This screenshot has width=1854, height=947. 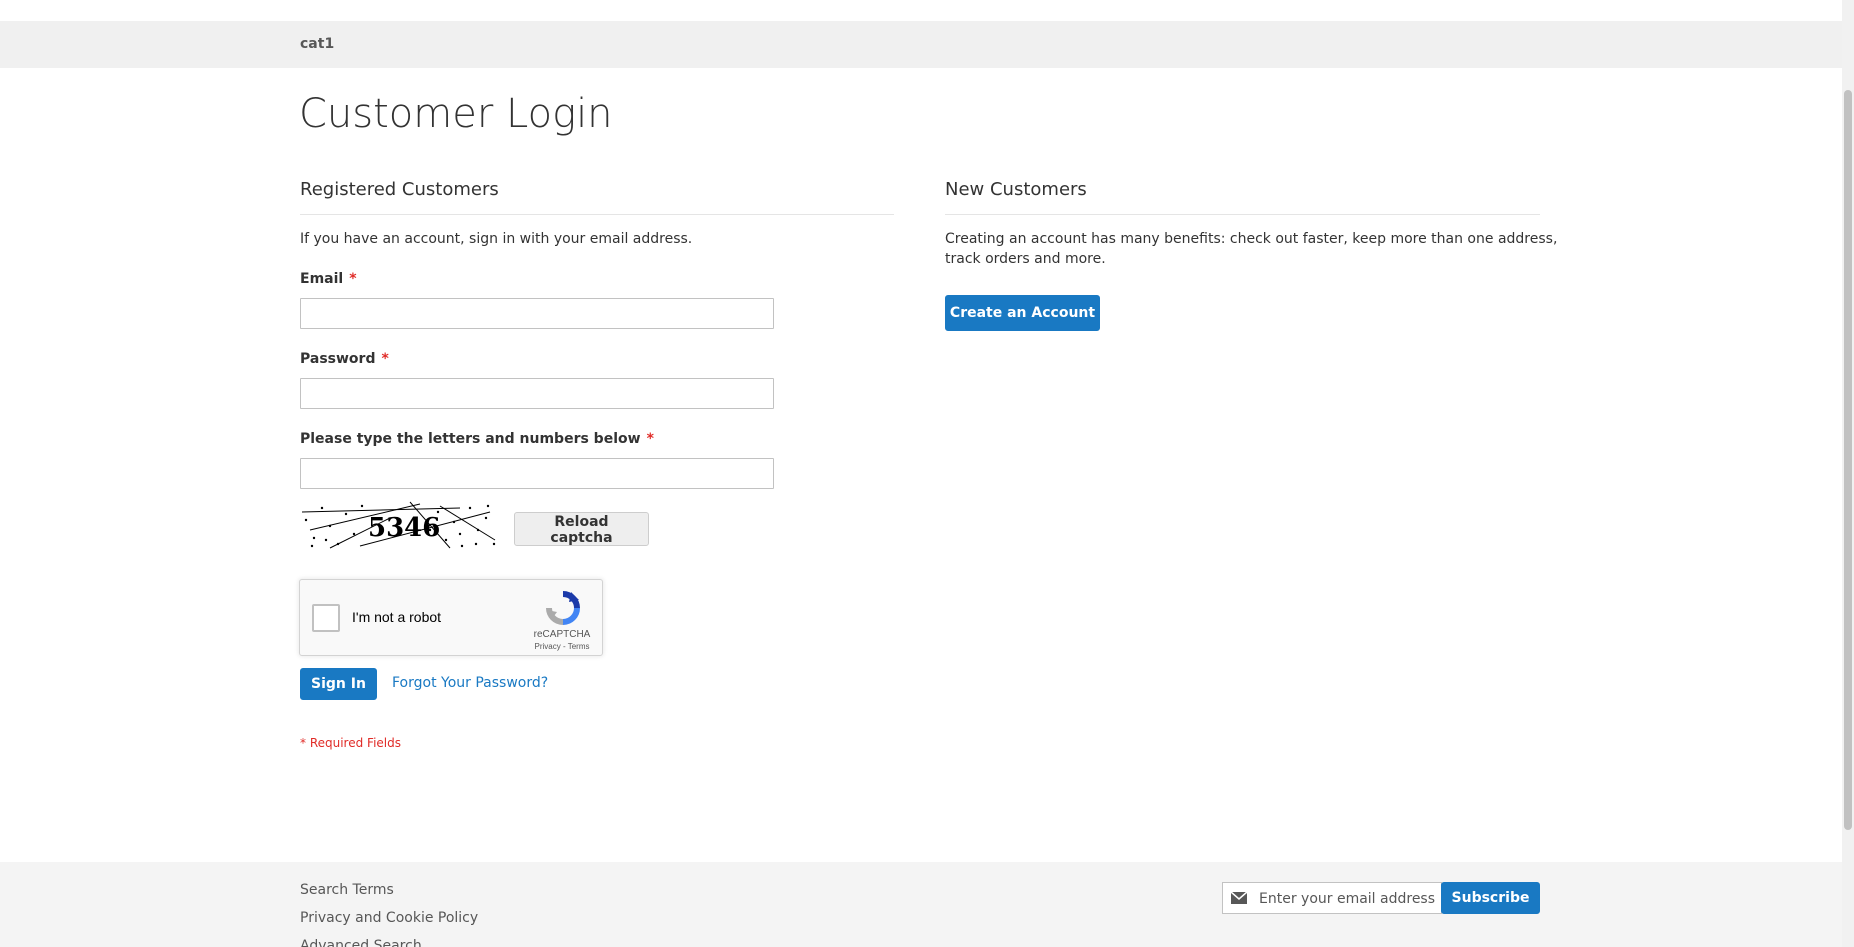 I want to click on password-label-text: Password, so click(x=338, y=359).